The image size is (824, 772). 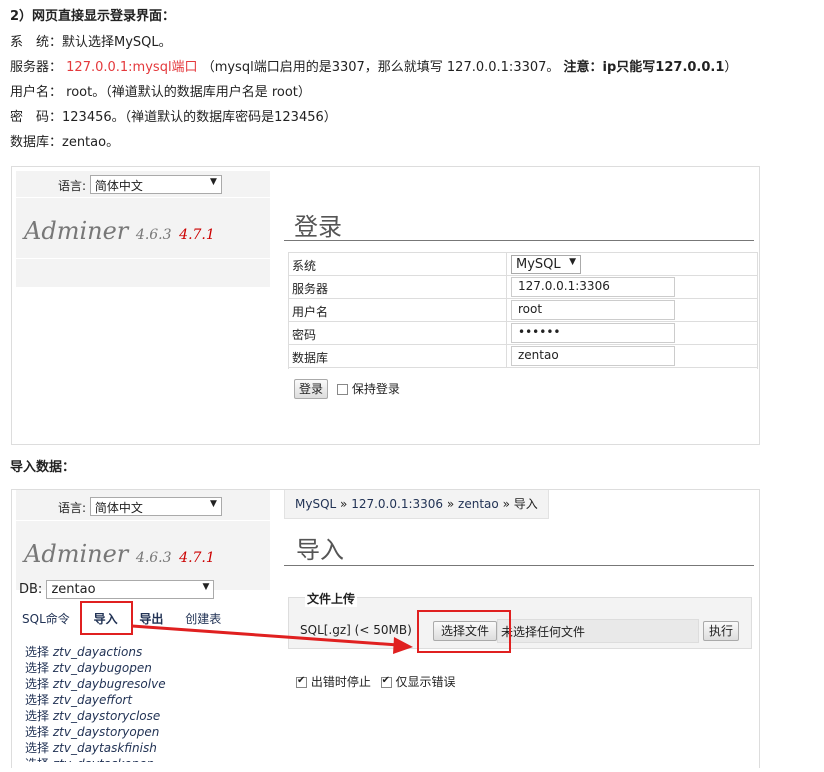 I want to click on annotation-arrow, so click(x=272, y=639).